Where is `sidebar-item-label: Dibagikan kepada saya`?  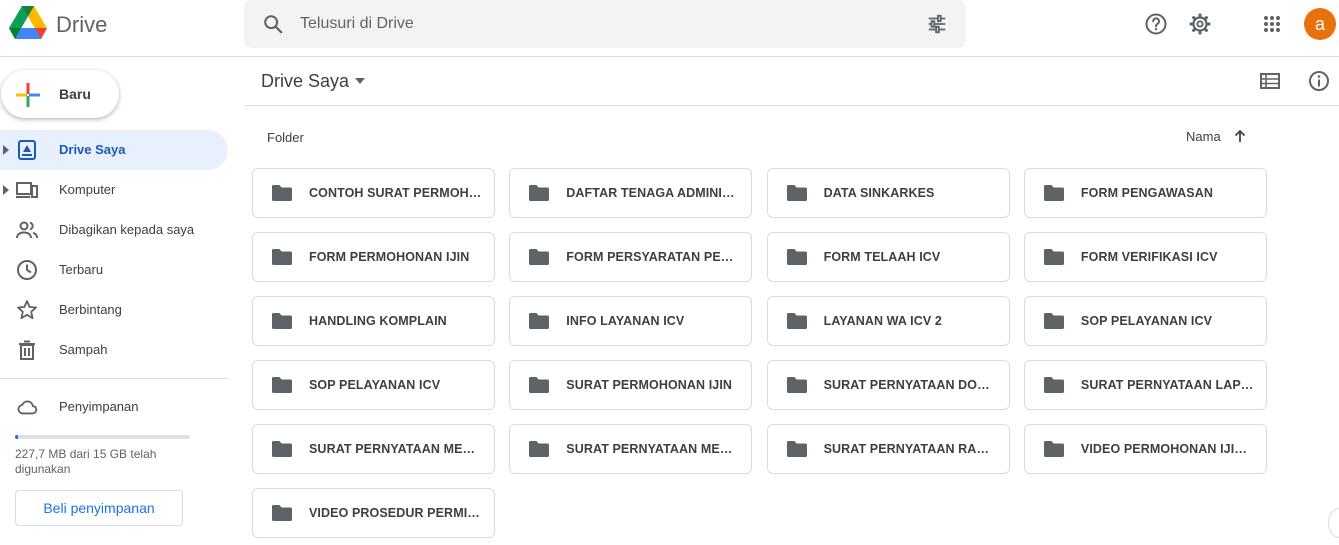 sidebar-item-label: Dibagikan kepada saya is located at coordinates (127, 229).